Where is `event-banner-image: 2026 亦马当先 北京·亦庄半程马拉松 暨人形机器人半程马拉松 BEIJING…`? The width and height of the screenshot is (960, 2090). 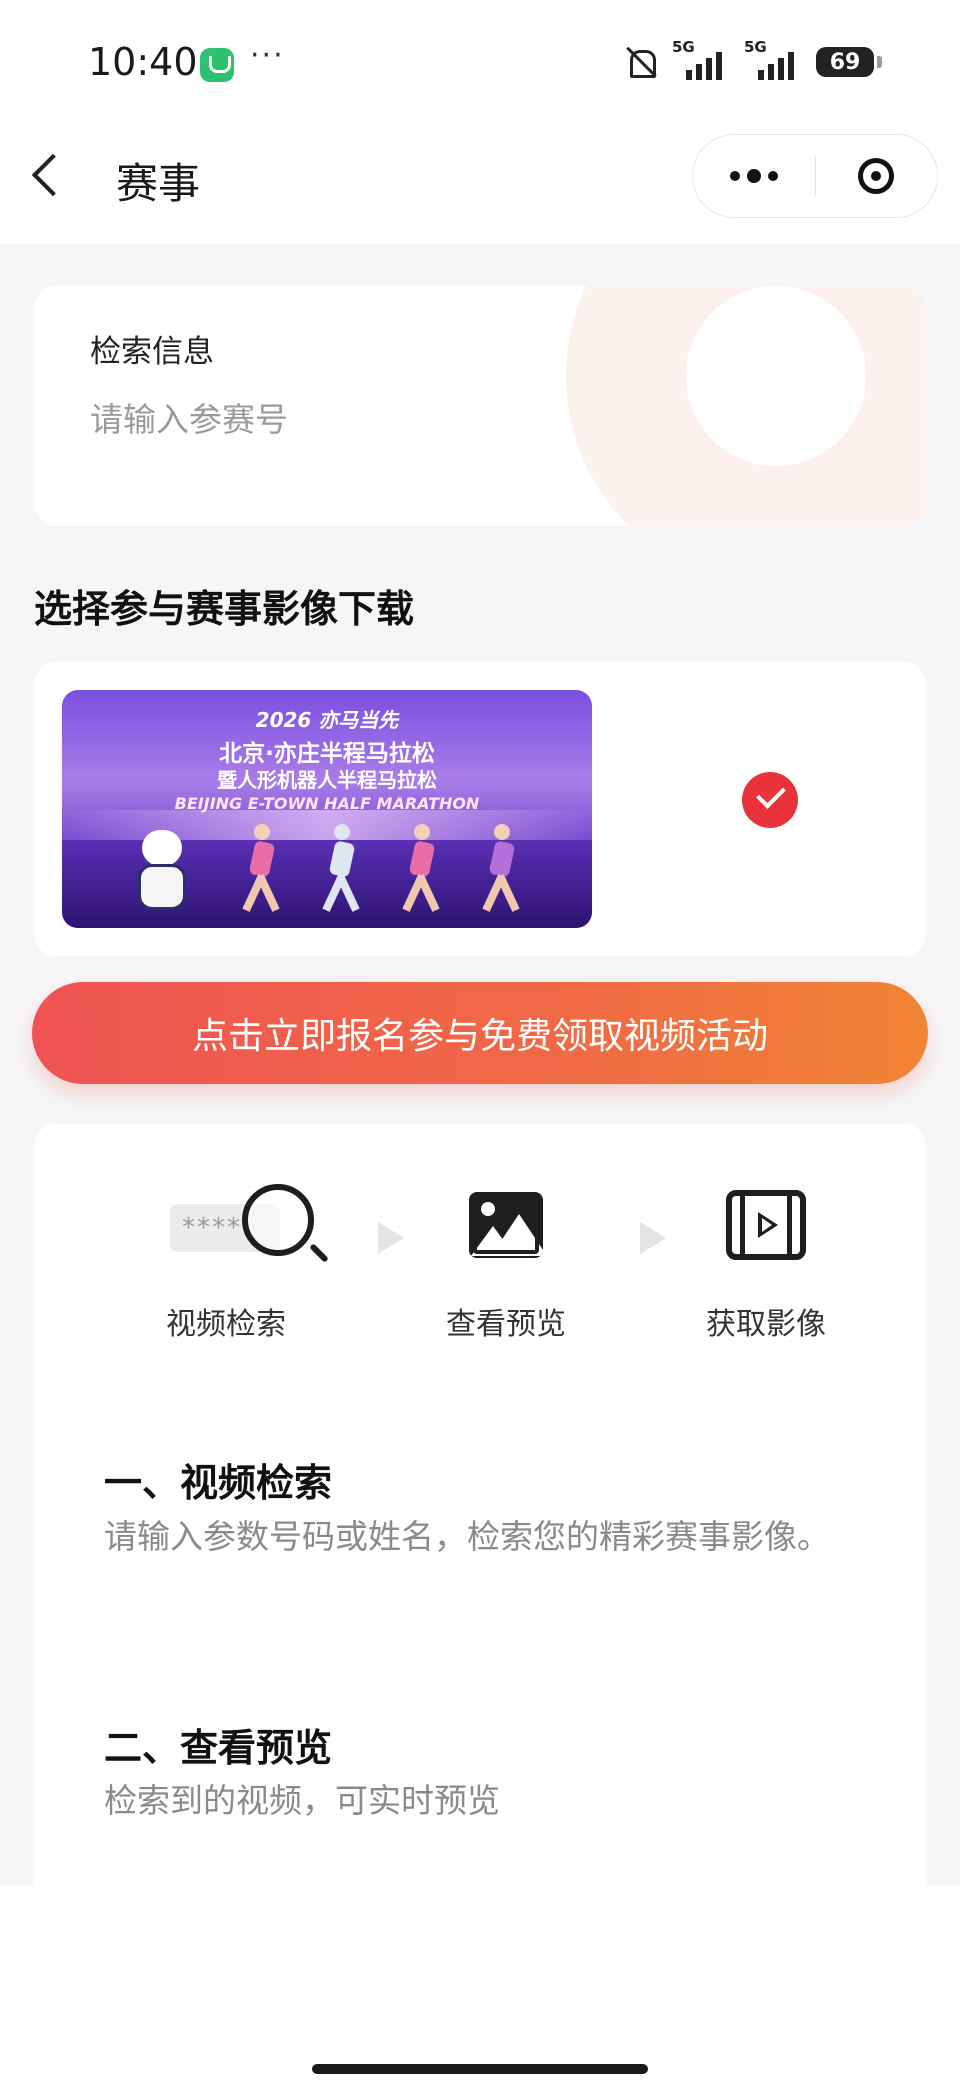 event-banner-image: 2026 亦马当先 北京·亦庄半程马拉松 暨人形机器人半程马拉松 BEIJING… is located at coordinates (327, 809).